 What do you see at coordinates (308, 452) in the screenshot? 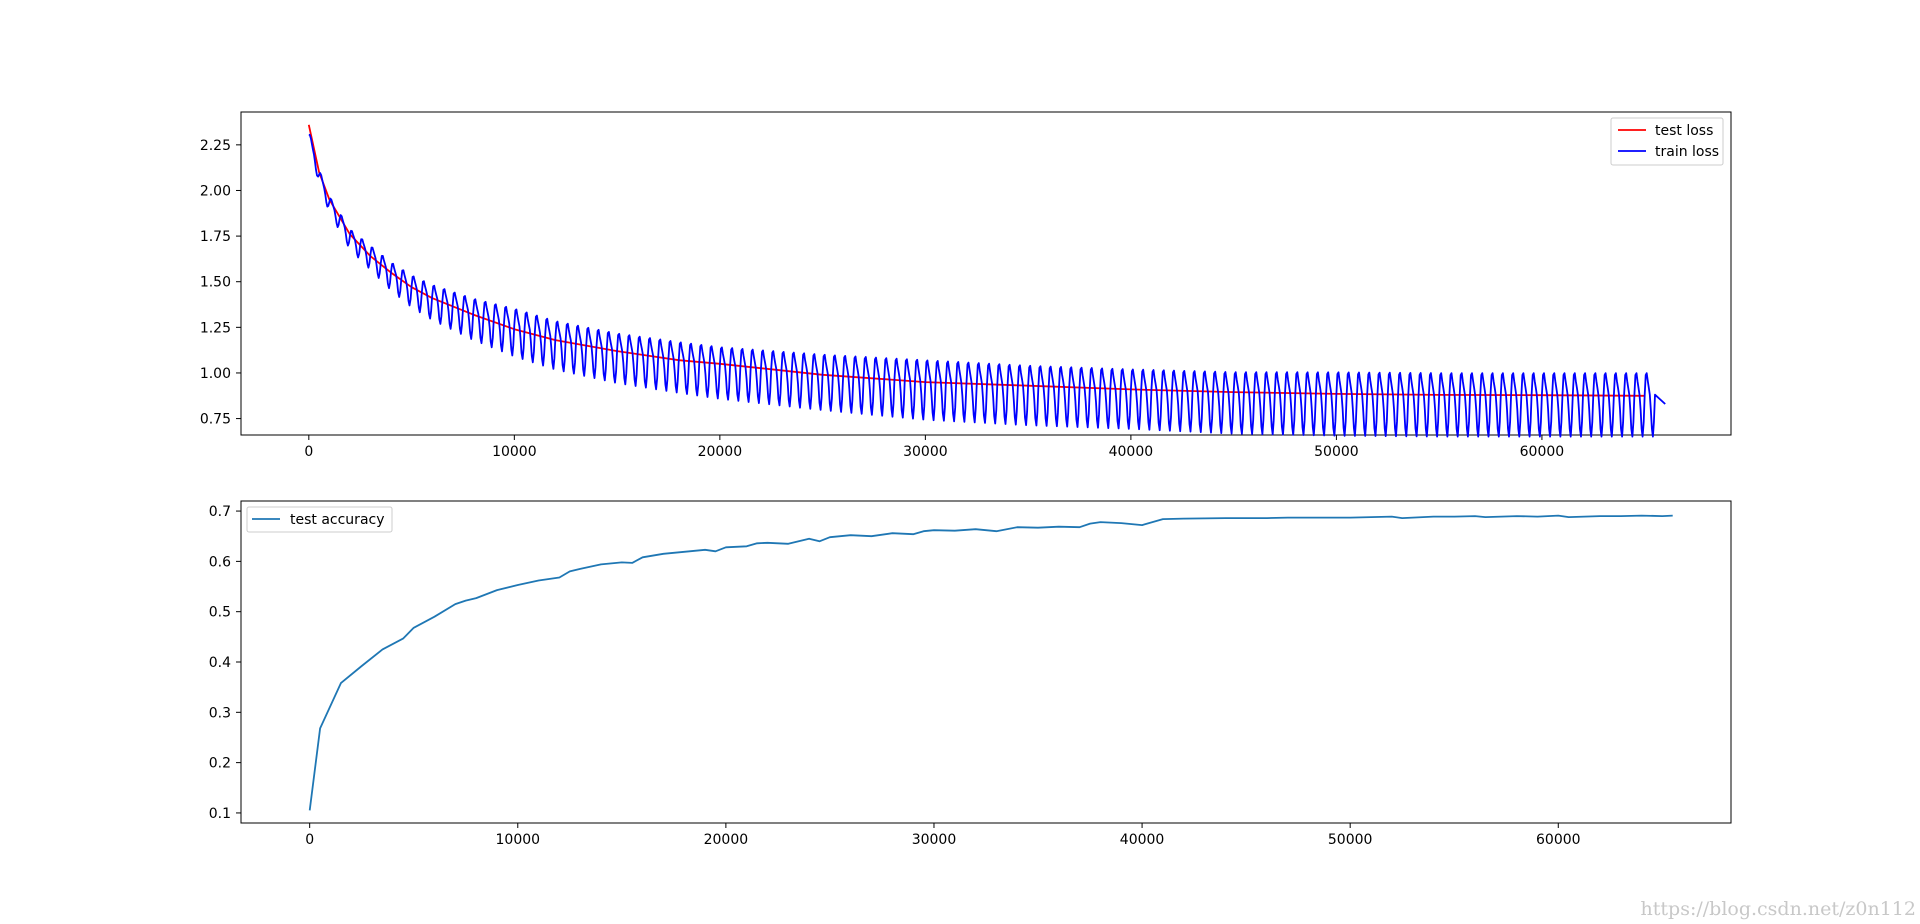
I see `loss-x-tick-label: 0` at bounding box center [308, 452].